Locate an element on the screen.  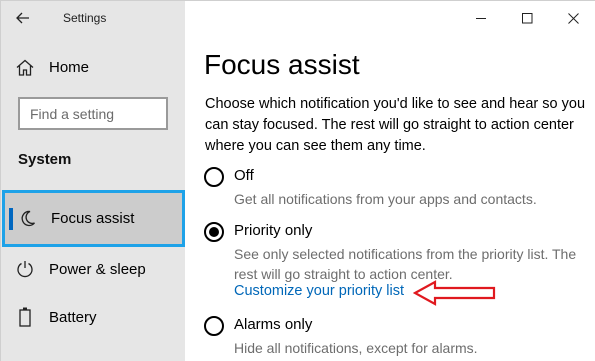
sidebar-item-power-sleep: Power & sleep is located at coordinates (93, 269).